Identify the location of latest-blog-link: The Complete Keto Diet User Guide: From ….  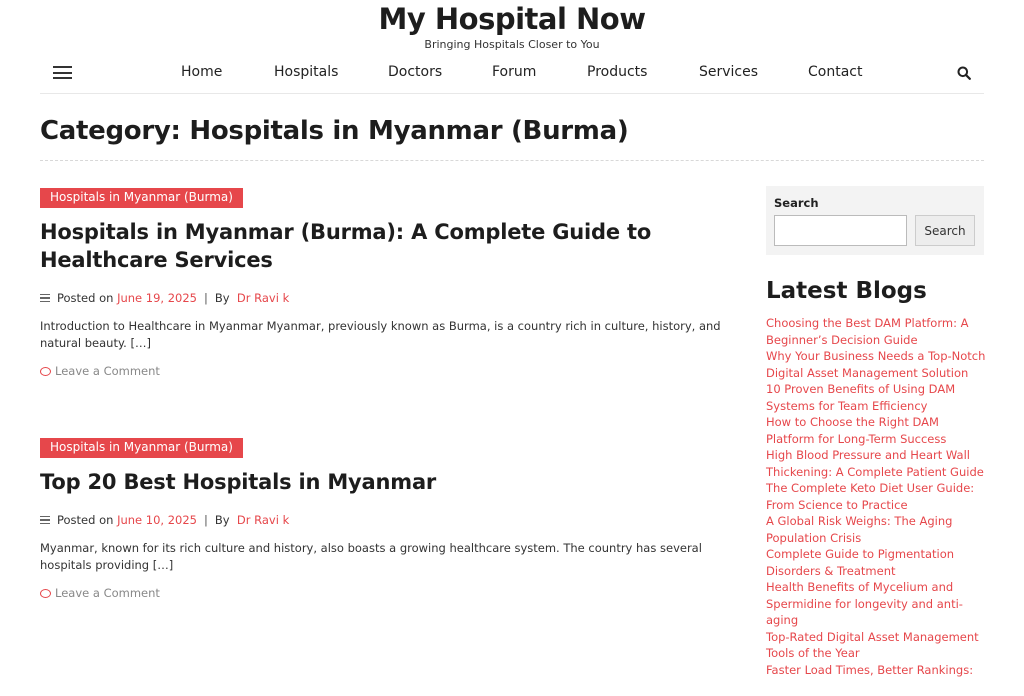
(877, 496).